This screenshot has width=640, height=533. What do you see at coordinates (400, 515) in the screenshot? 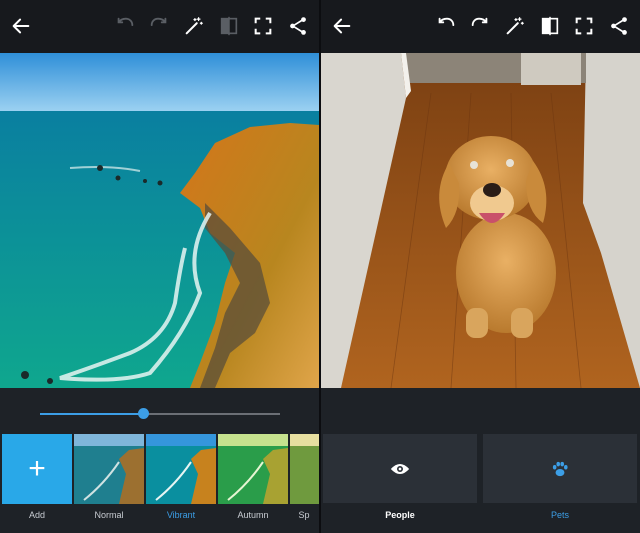
I see `category-label-people: People` at bounding box center [400, 515].